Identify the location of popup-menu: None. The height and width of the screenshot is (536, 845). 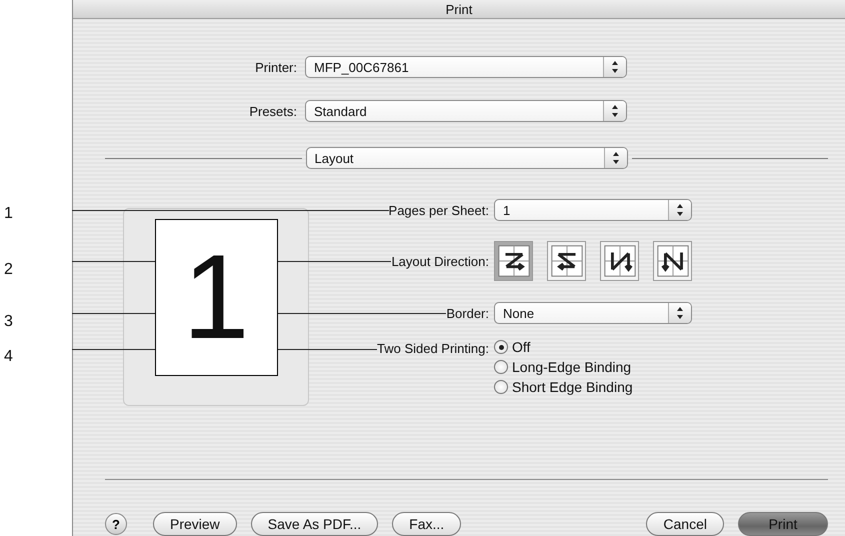
(593, 313).